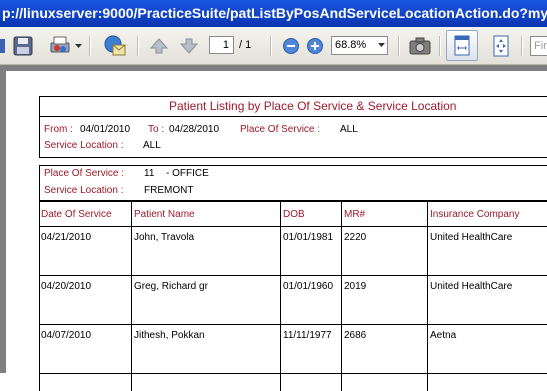 The image size is (547, 391). I want to click on group-svc-loc-label: Service Location :, so click(84, 190).